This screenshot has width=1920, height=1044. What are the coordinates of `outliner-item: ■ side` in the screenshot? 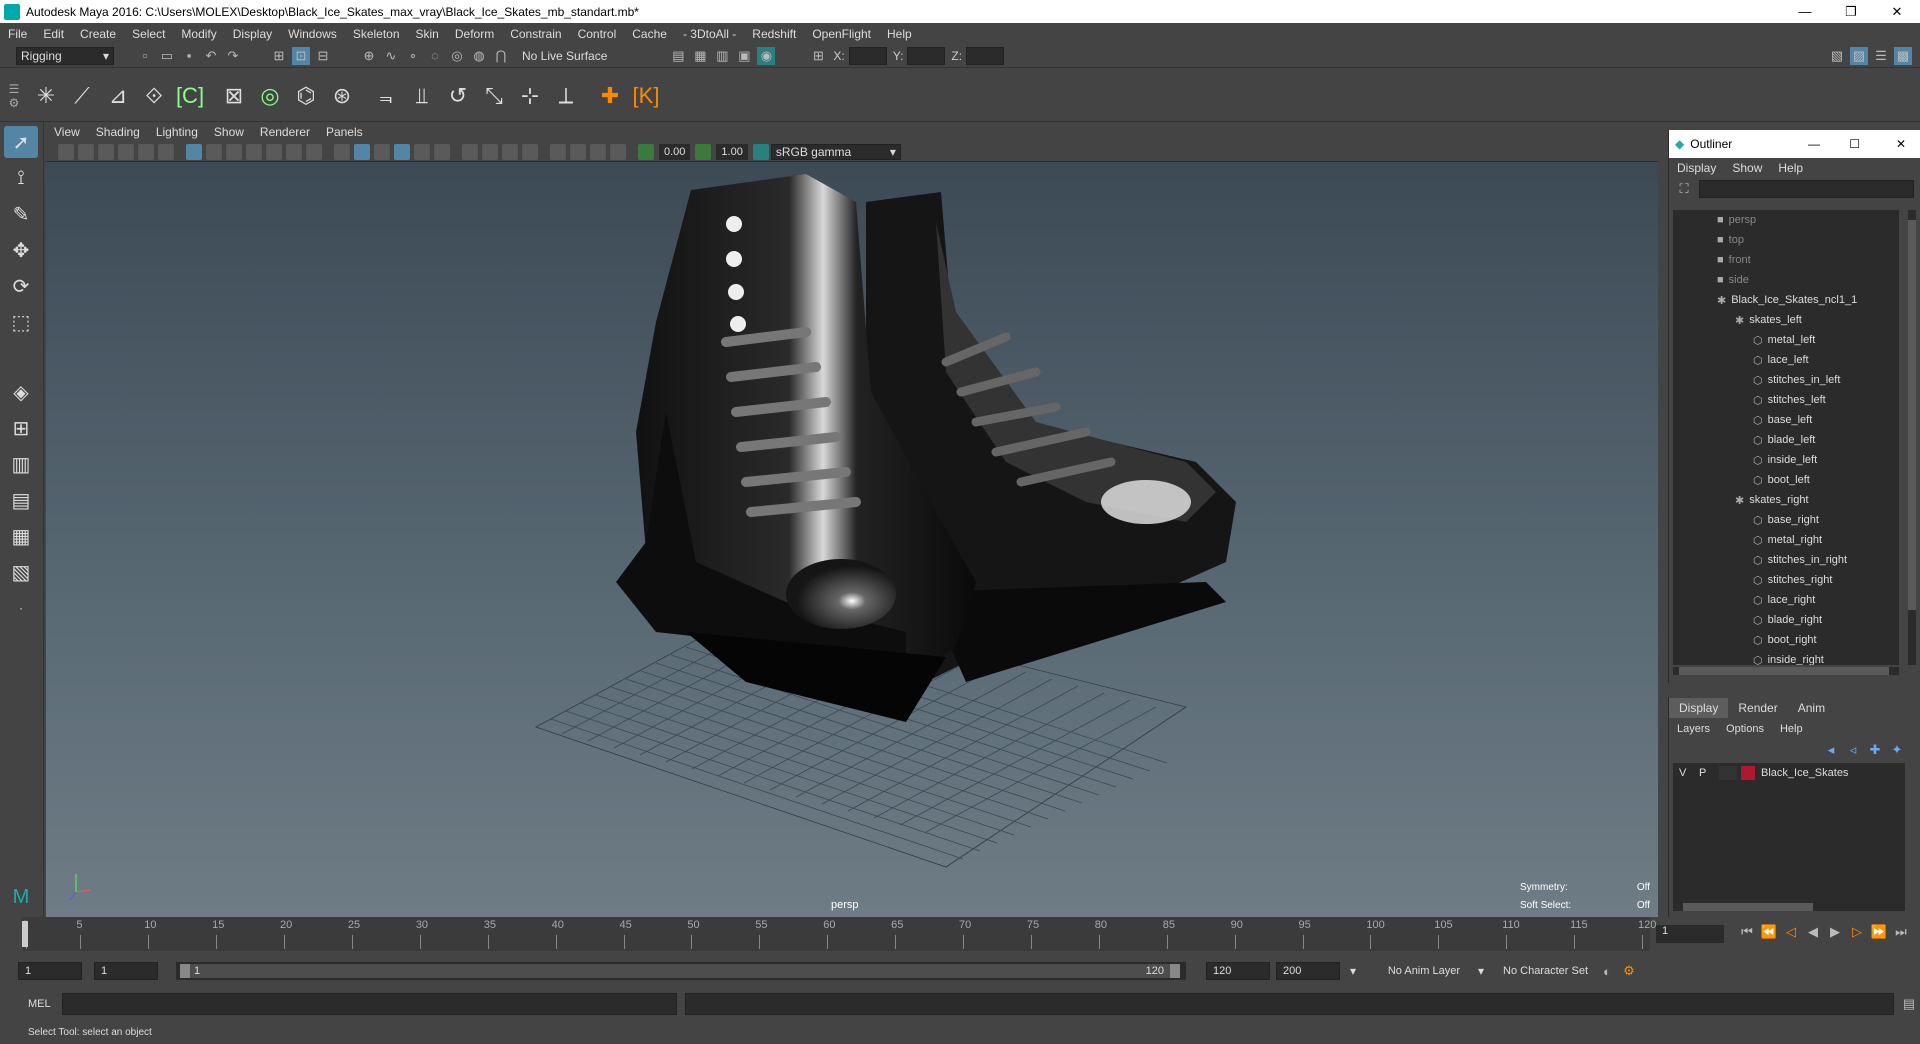 It's located at (1786, 280).